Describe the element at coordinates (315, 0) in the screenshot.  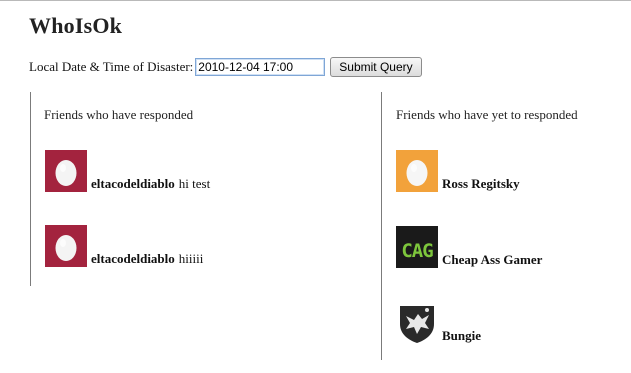
I see `top-divider` at that location.